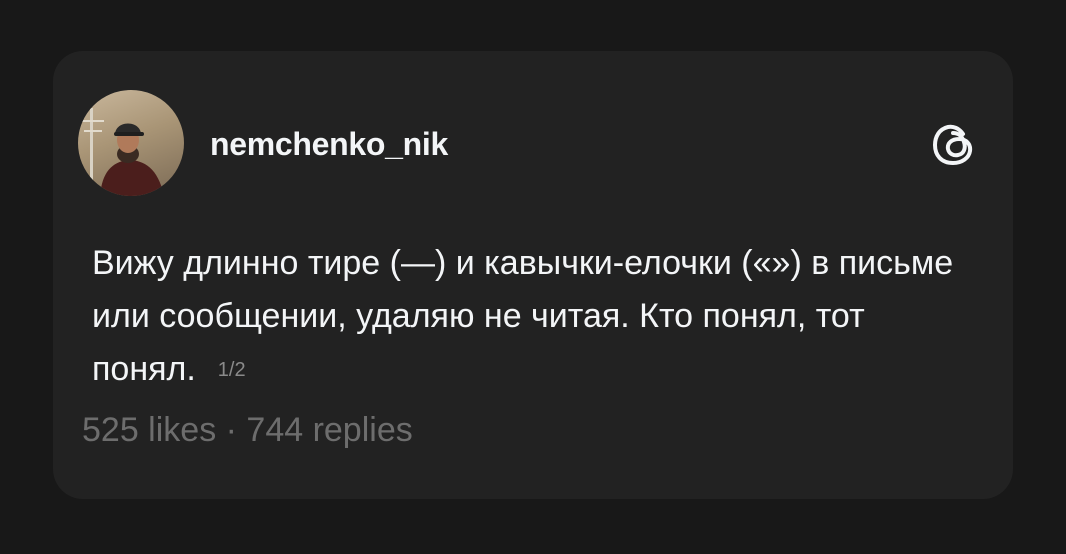  What do you see at coordinates (329, 144) in the screenshot?
I see `post-username: nemchenko_nik` at bounding box center [329, 144].